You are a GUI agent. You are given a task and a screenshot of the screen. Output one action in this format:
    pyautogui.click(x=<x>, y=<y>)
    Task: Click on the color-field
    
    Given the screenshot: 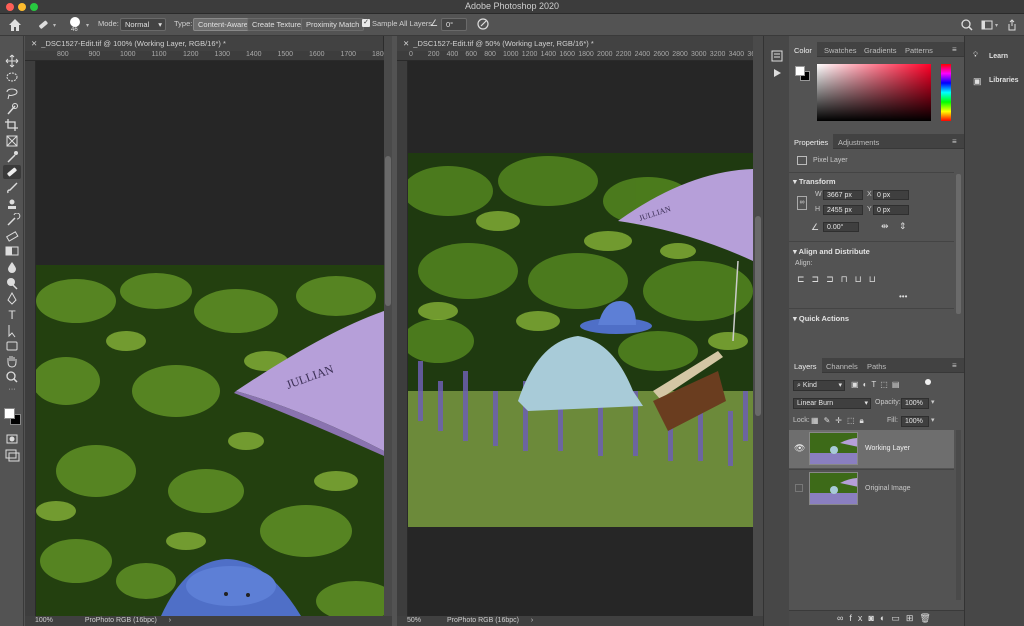 What is the action you would take?
    pyautogui.click(x=874, y=92)
    